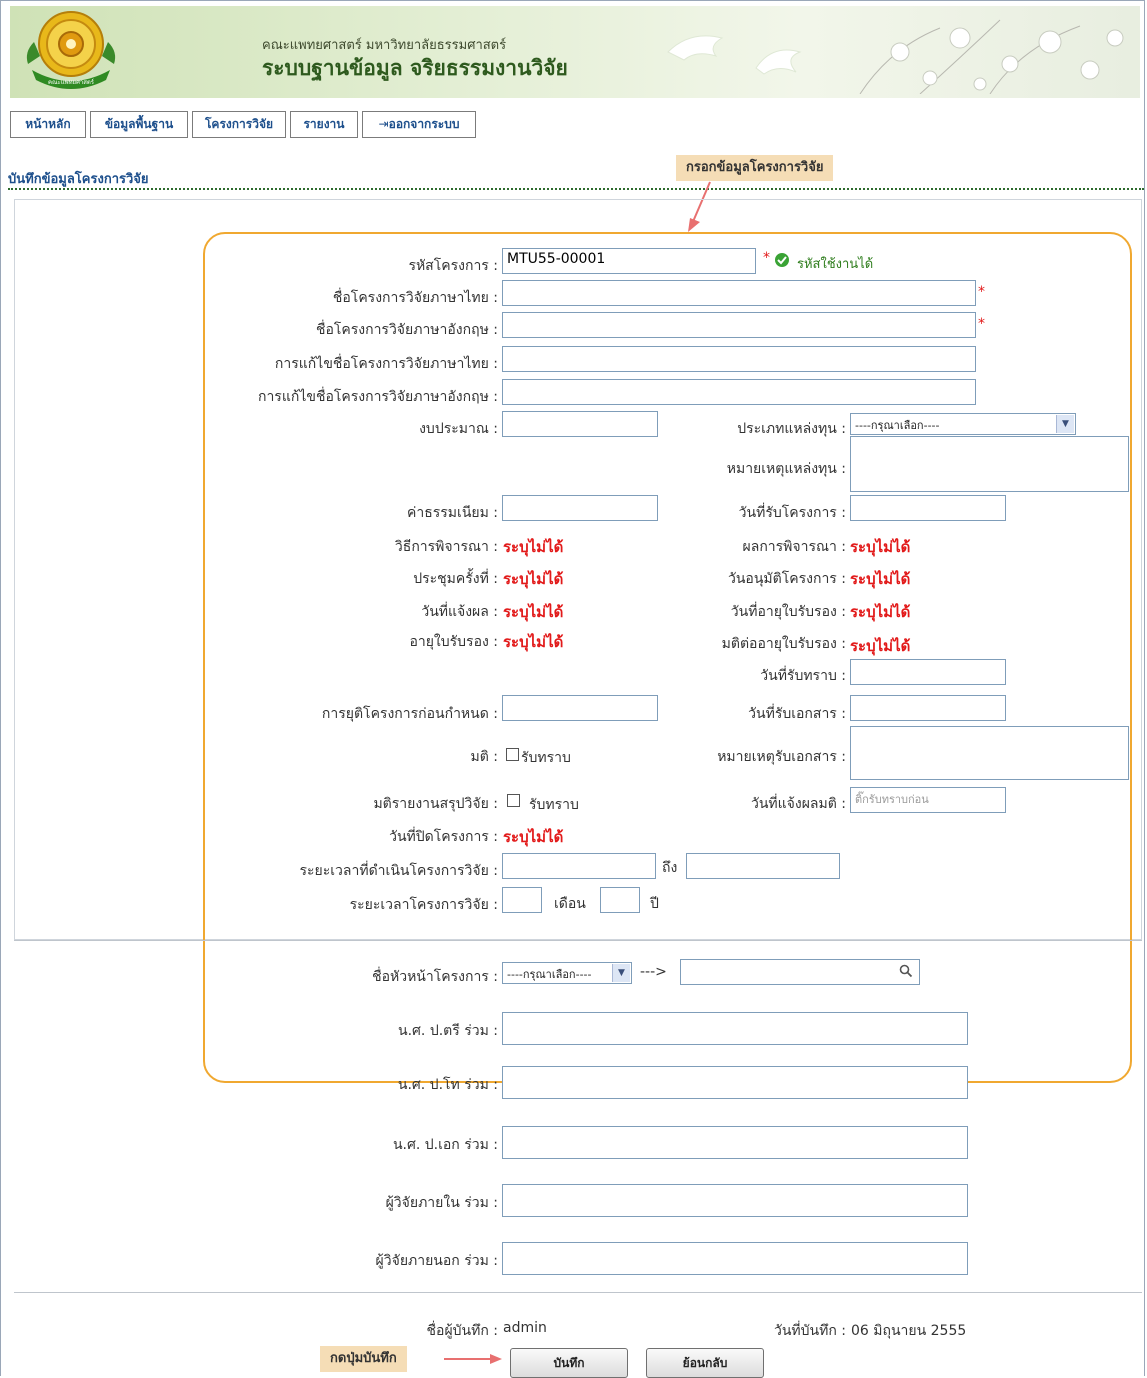  Describe the element at coordinates (810, 1331) in the screenshot. I see `record-date-label: วันที่บันทึก :` at that location.